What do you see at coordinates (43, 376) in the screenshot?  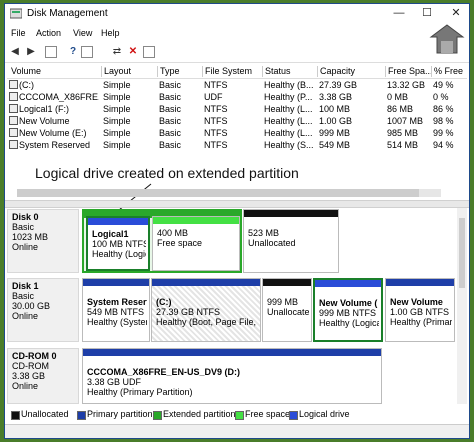 I see `cd-rom-0-label: CD-ROM 0 CD-ROM 3.38 GB Online` at bounding box center [43, 376].